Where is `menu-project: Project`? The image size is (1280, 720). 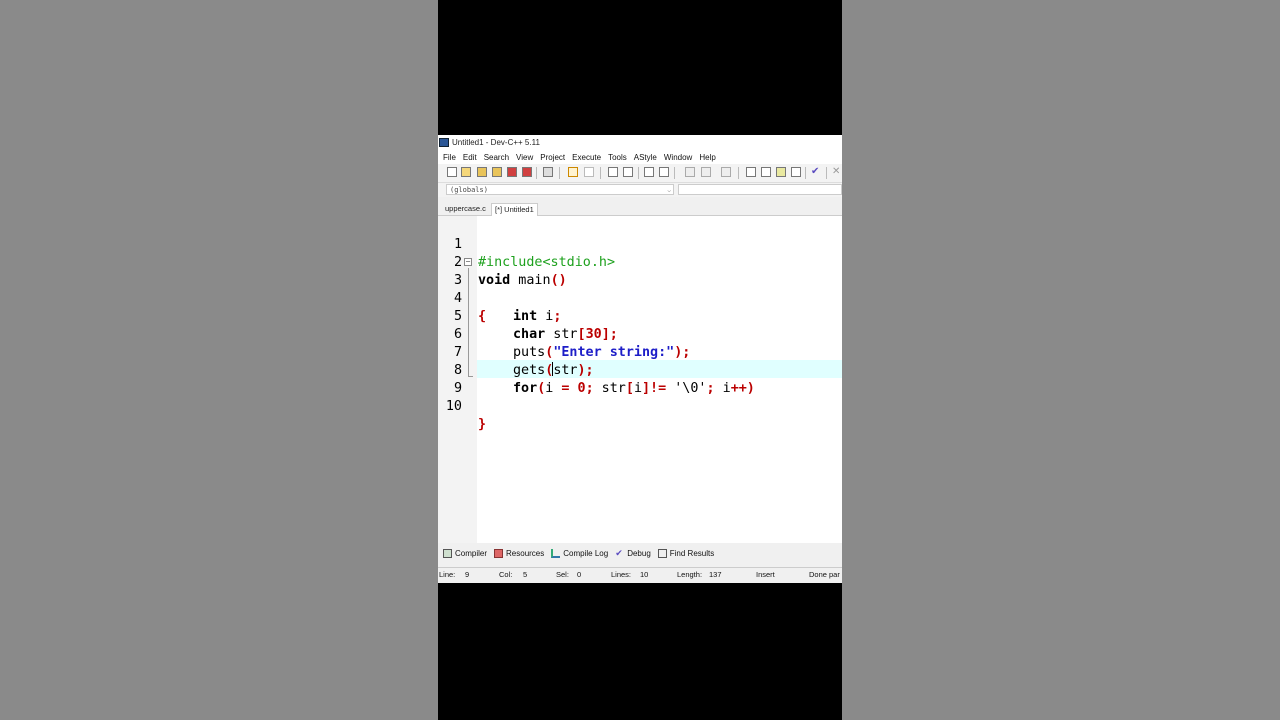
menu-project: Project is located at coordinates (552, 157).